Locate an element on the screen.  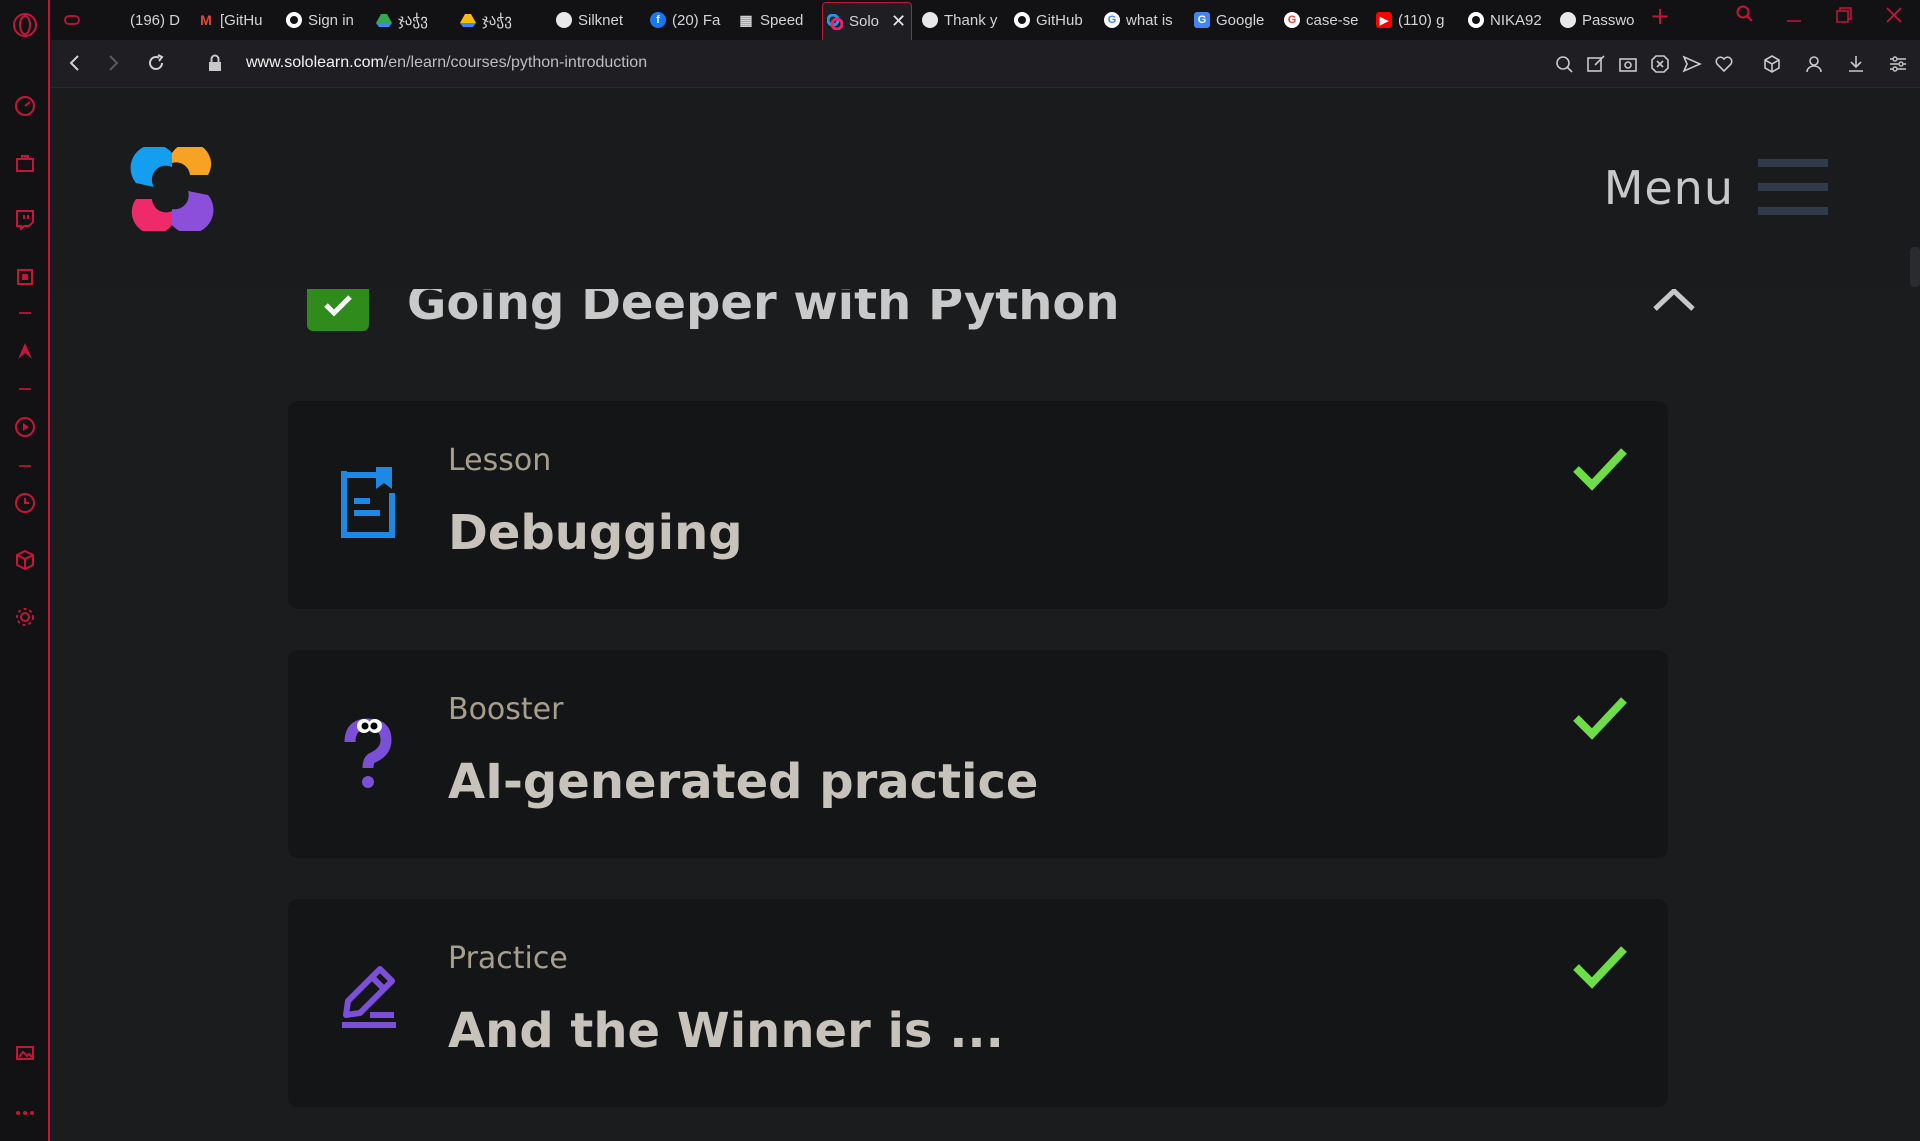
tab-label: [GitHu is located at coordinates (241, 20).